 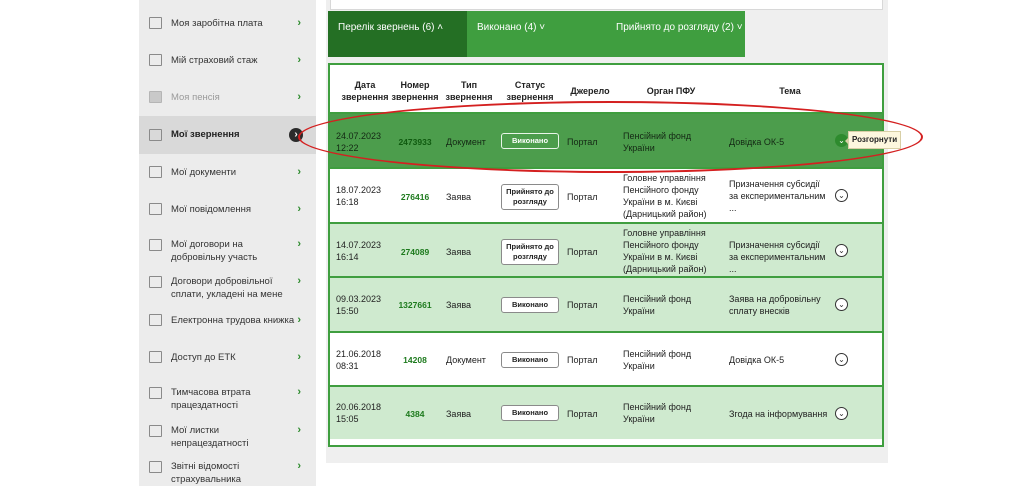 I want to click on request-number: 2473933, so click(x=415, y=142).